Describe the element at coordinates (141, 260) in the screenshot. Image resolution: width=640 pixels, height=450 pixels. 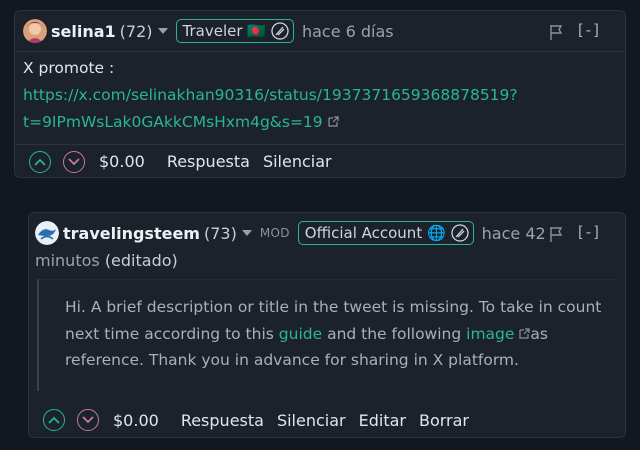
I see `edited-label: (editado)` at that location.